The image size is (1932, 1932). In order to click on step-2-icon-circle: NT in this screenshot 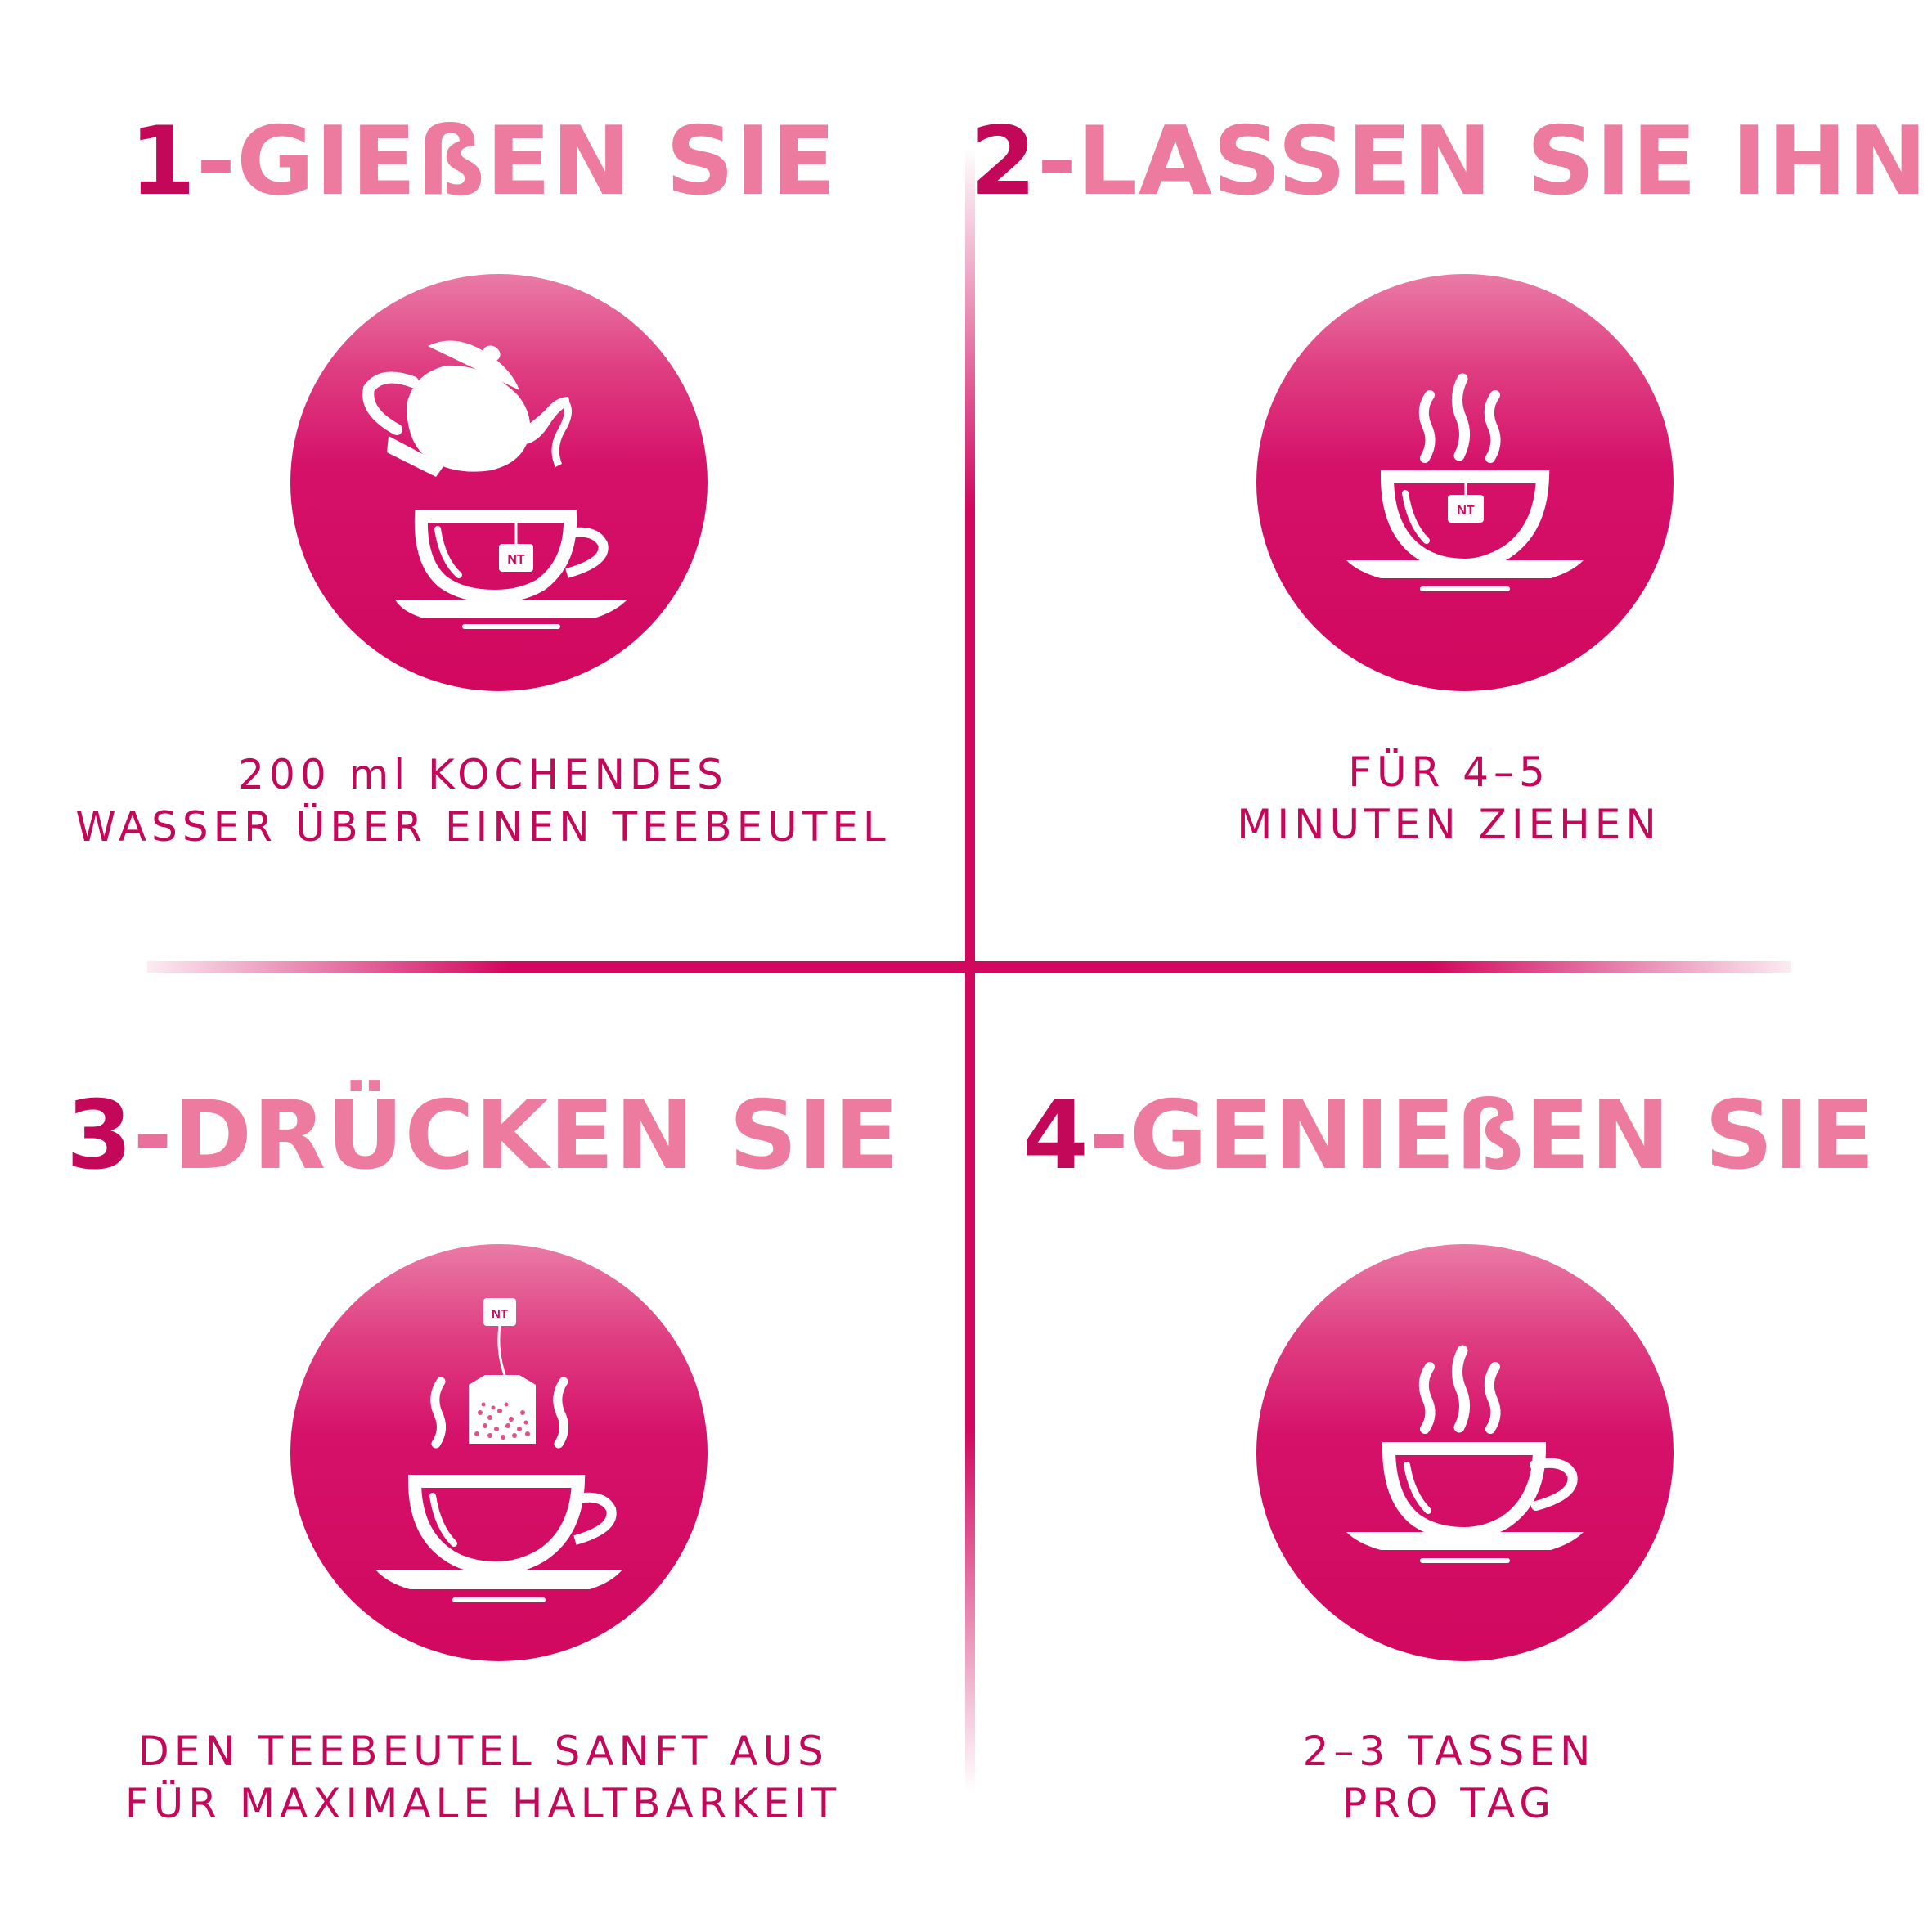, I will do `click(1465, 483)`.